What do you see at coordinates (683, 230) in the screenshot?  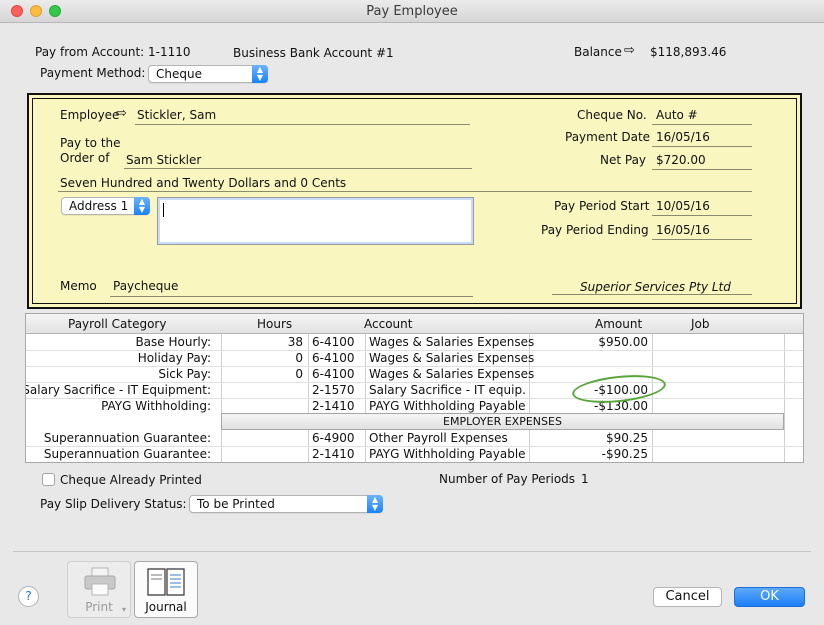 I see `period-end-field: 16/05/16` at bounding box center [683, 230].